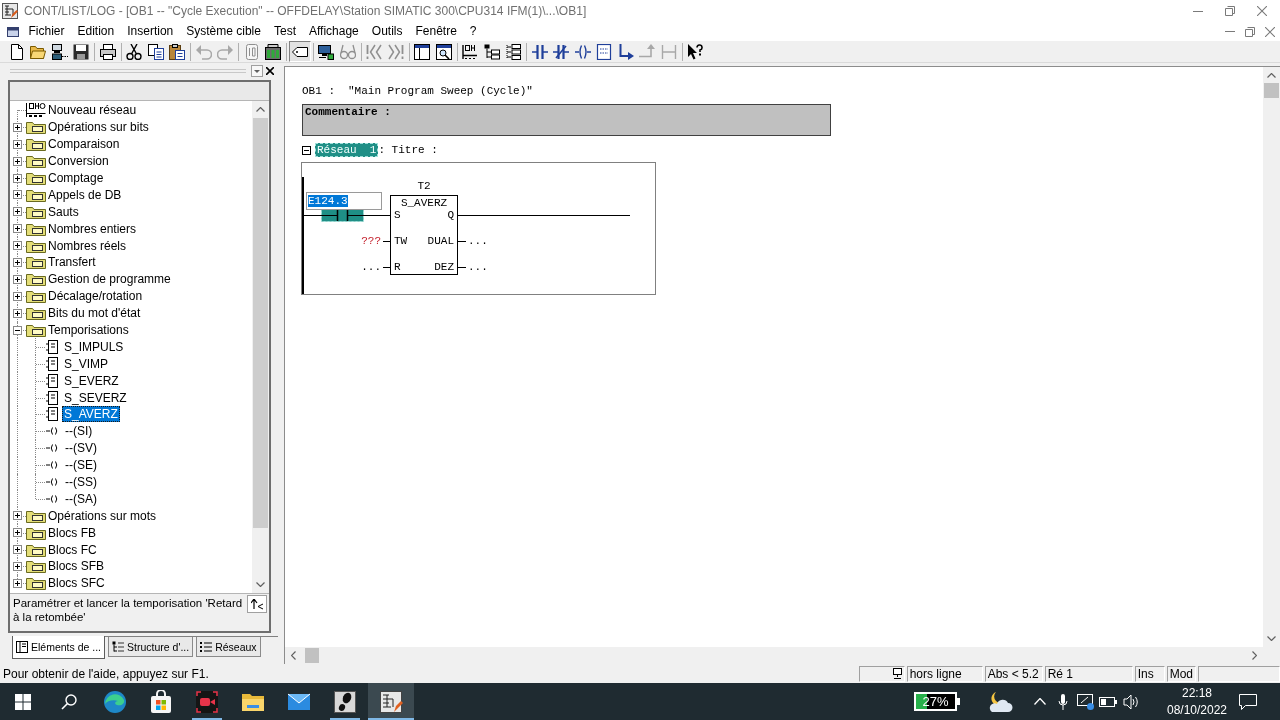  Describe the element at coordinates (78, 161) in the screenshot. I see `tree-item: Conversion` at that location.